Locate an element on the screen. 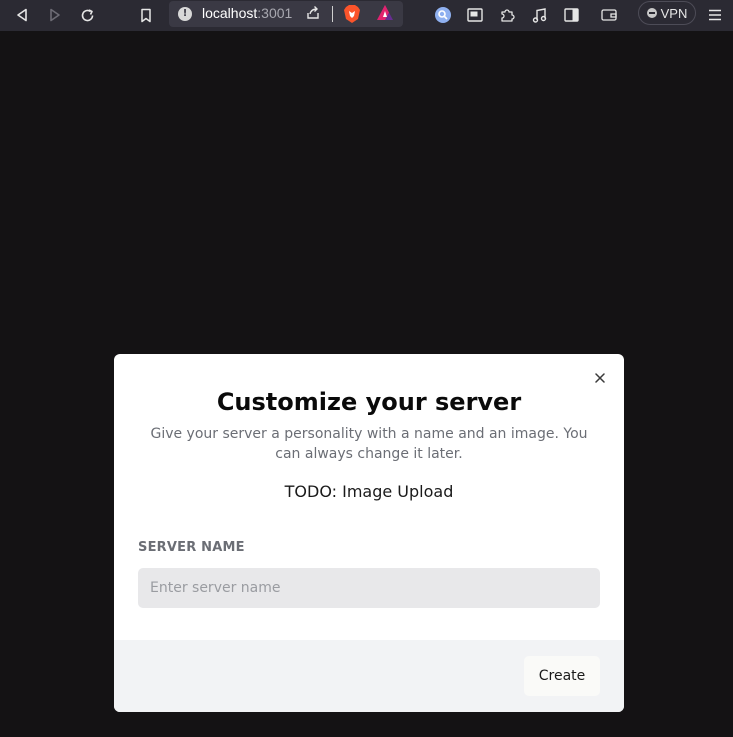 The height and width of the screenshot is (737, 733). picture-in-picture-icon is located at coordinates (475, 15).